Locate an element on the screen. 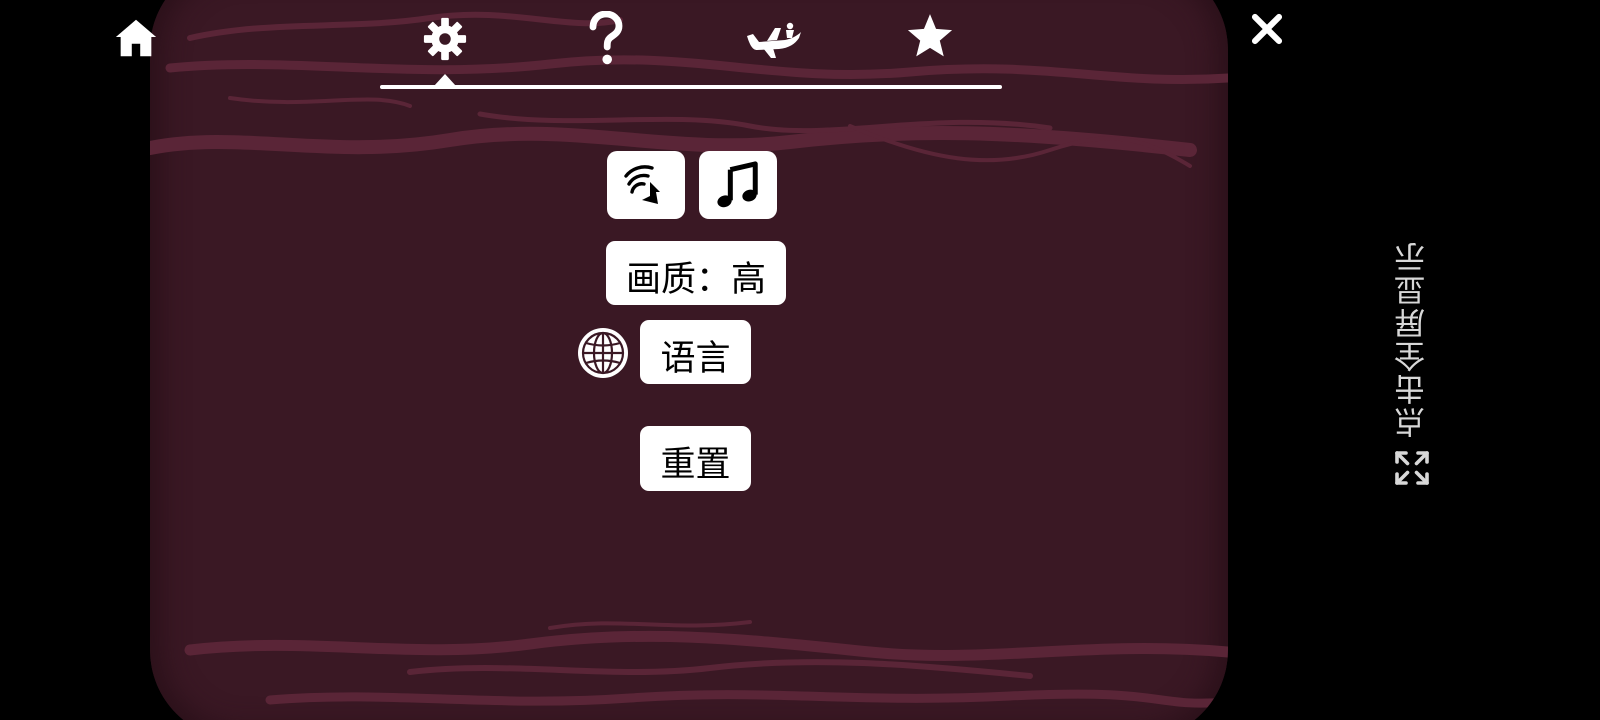 This screenshot has width=1600, height=720. tab-airplane is located at coordinates (774, 39).